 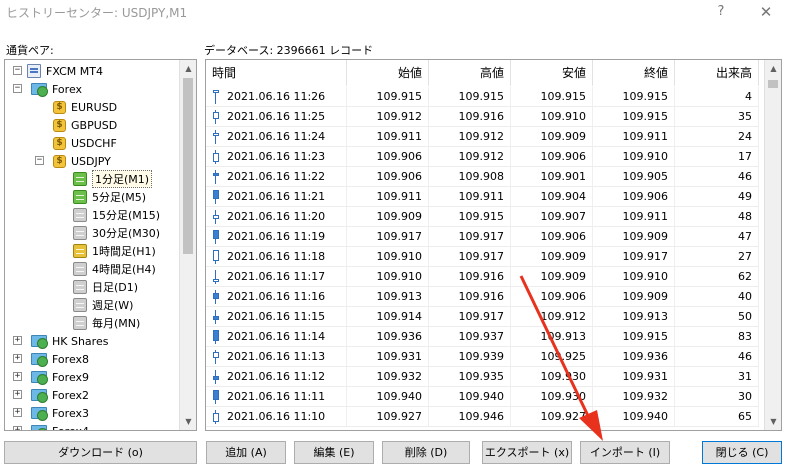 What do you see at coordinates (188, 166) in the screenshot?
I see `tree-scroll-thumb` at bounding box center [188, 166].